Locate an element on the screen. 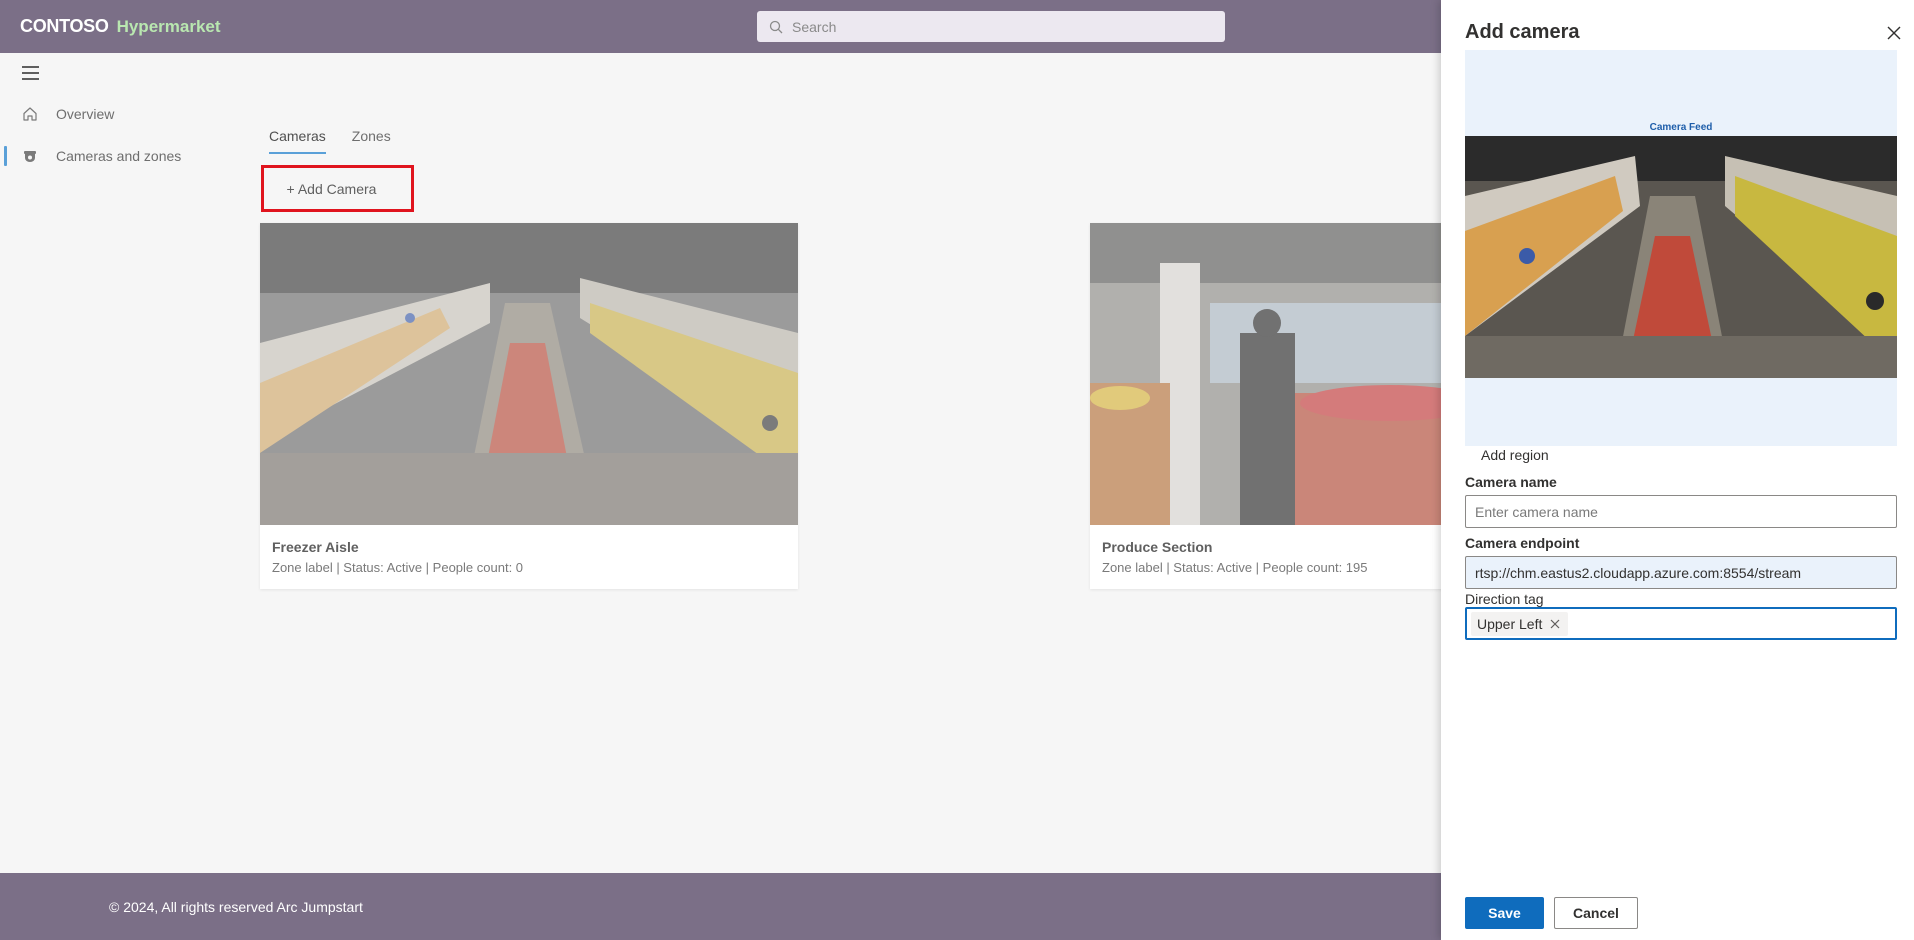 The image size is (1914, 940). direction-tag-label: Direction tag is located at coordinates (1504, 599).